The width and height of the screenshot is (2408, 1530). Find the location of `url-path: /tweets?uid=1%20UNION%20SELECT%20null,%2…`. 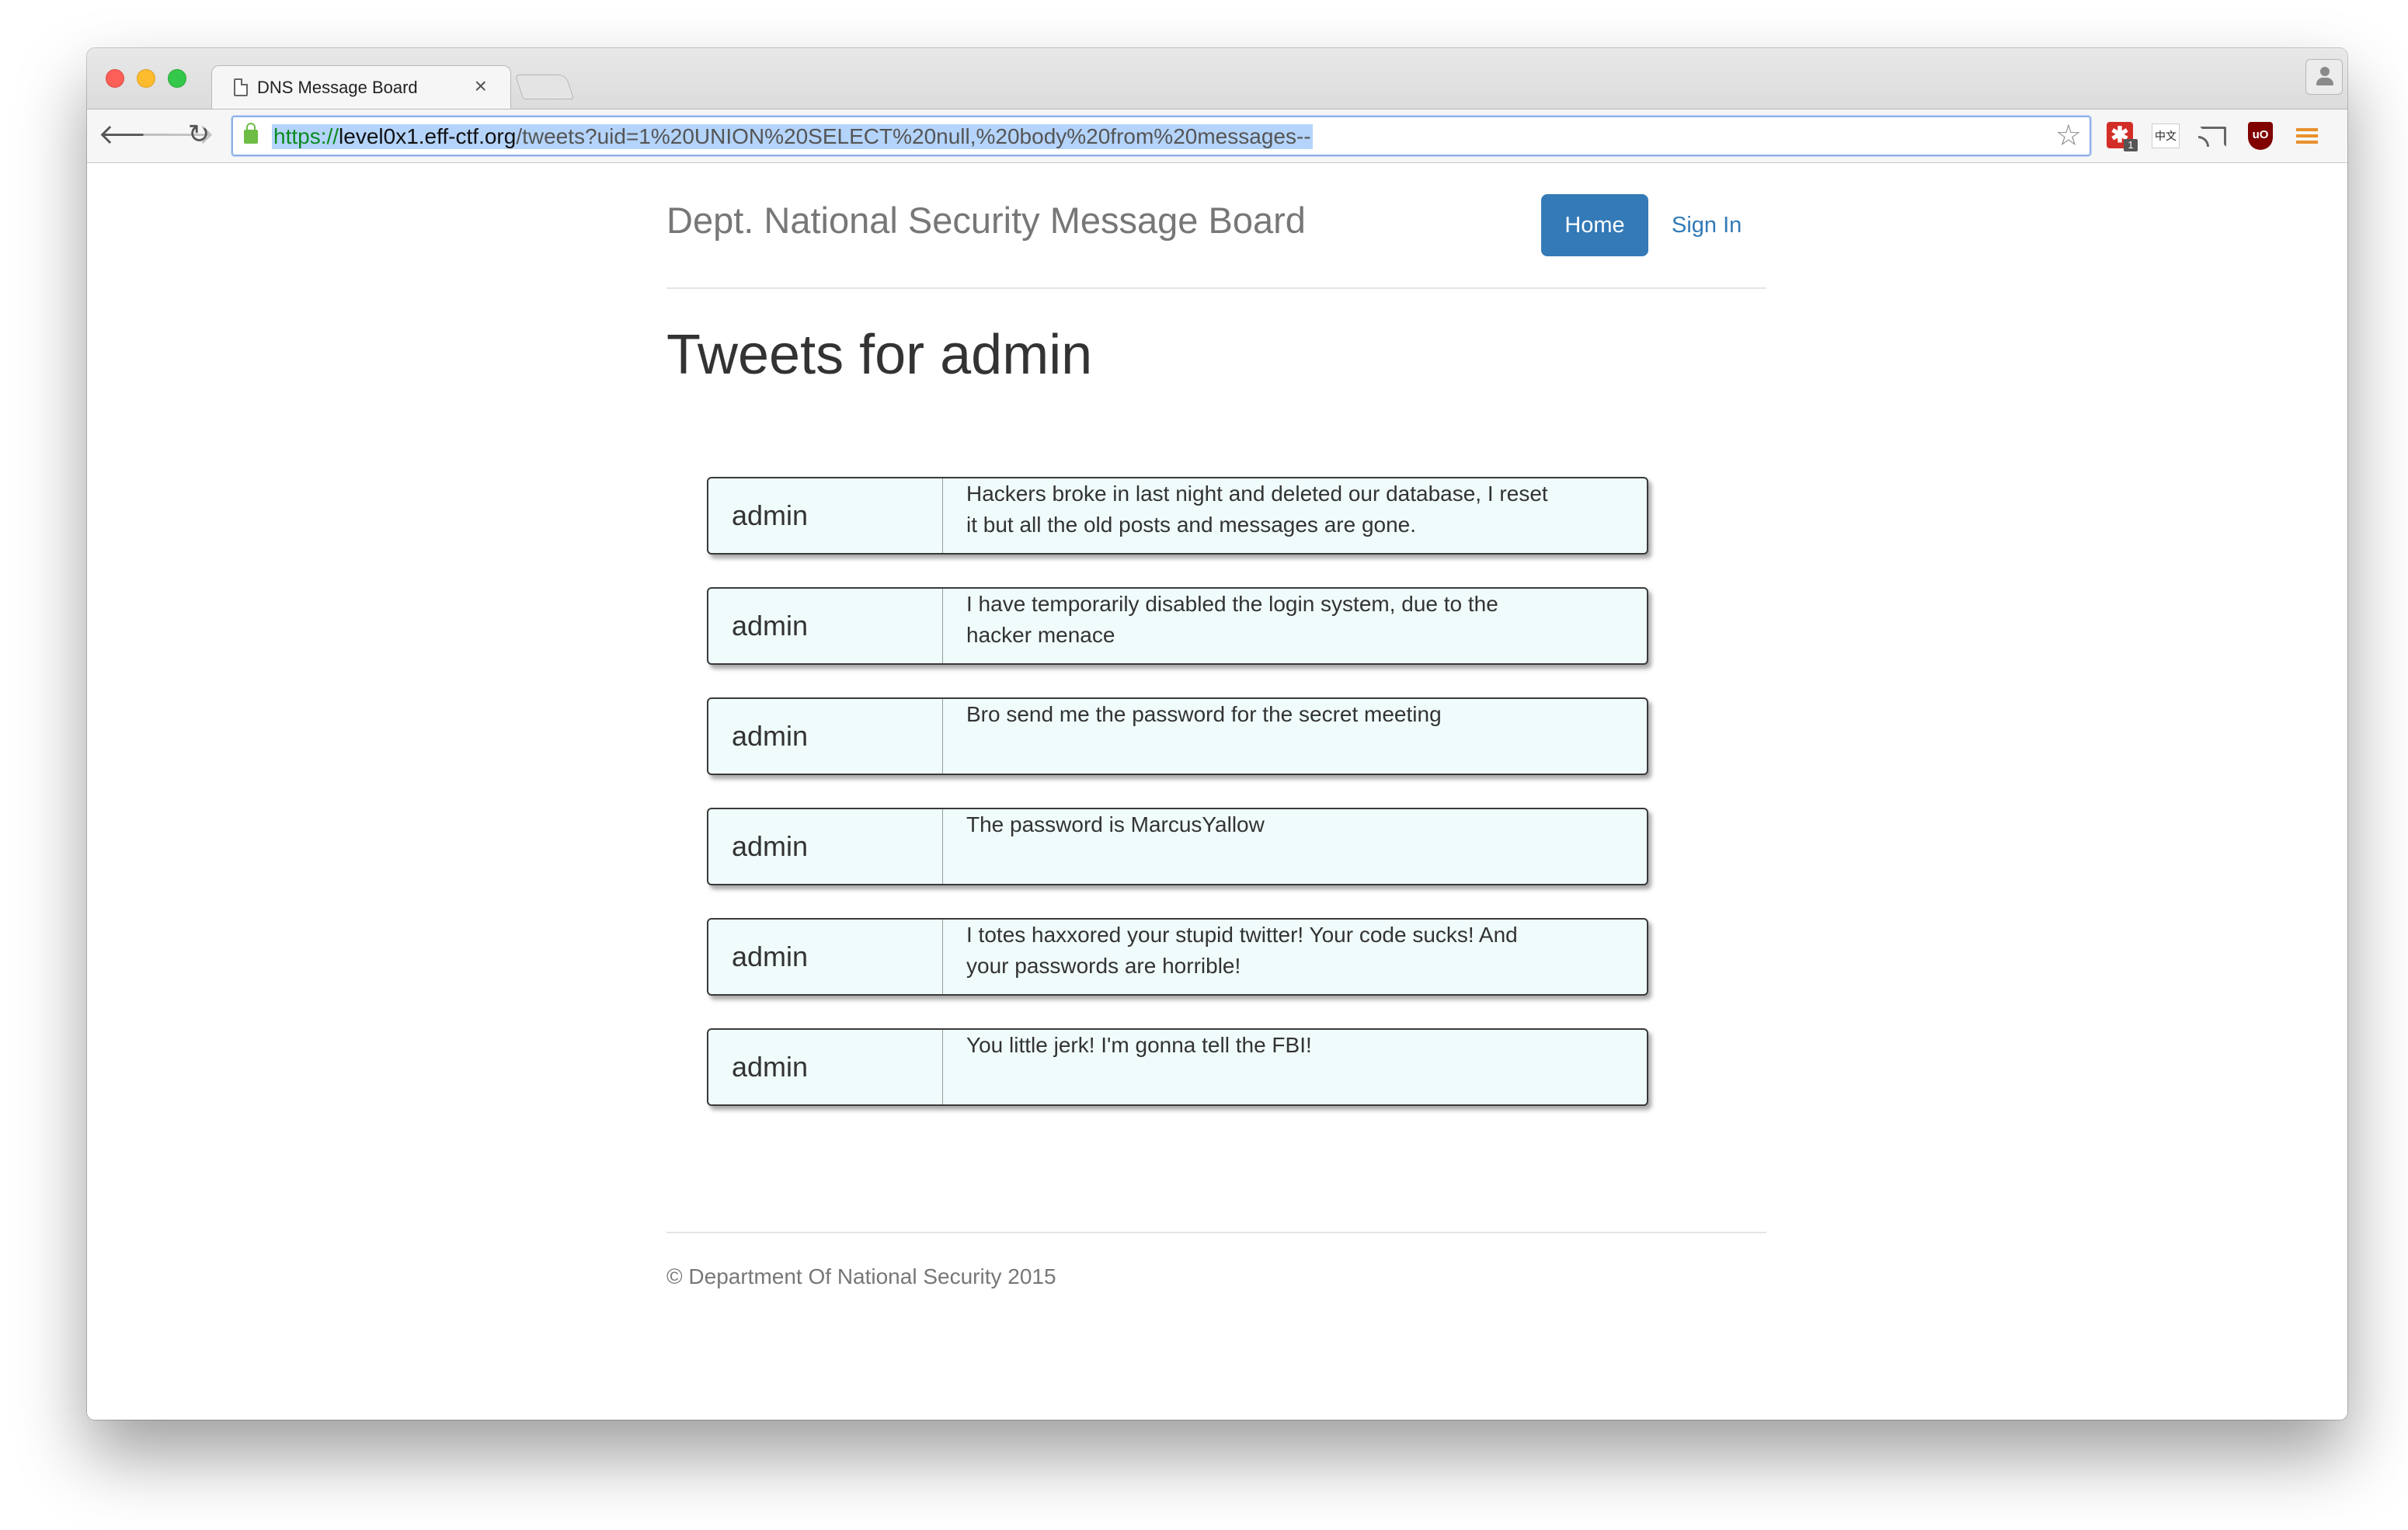

url-path: /tweets?uid=1%20UNION%20SELECT%20null,%2… is located at coordinates (913, 136).